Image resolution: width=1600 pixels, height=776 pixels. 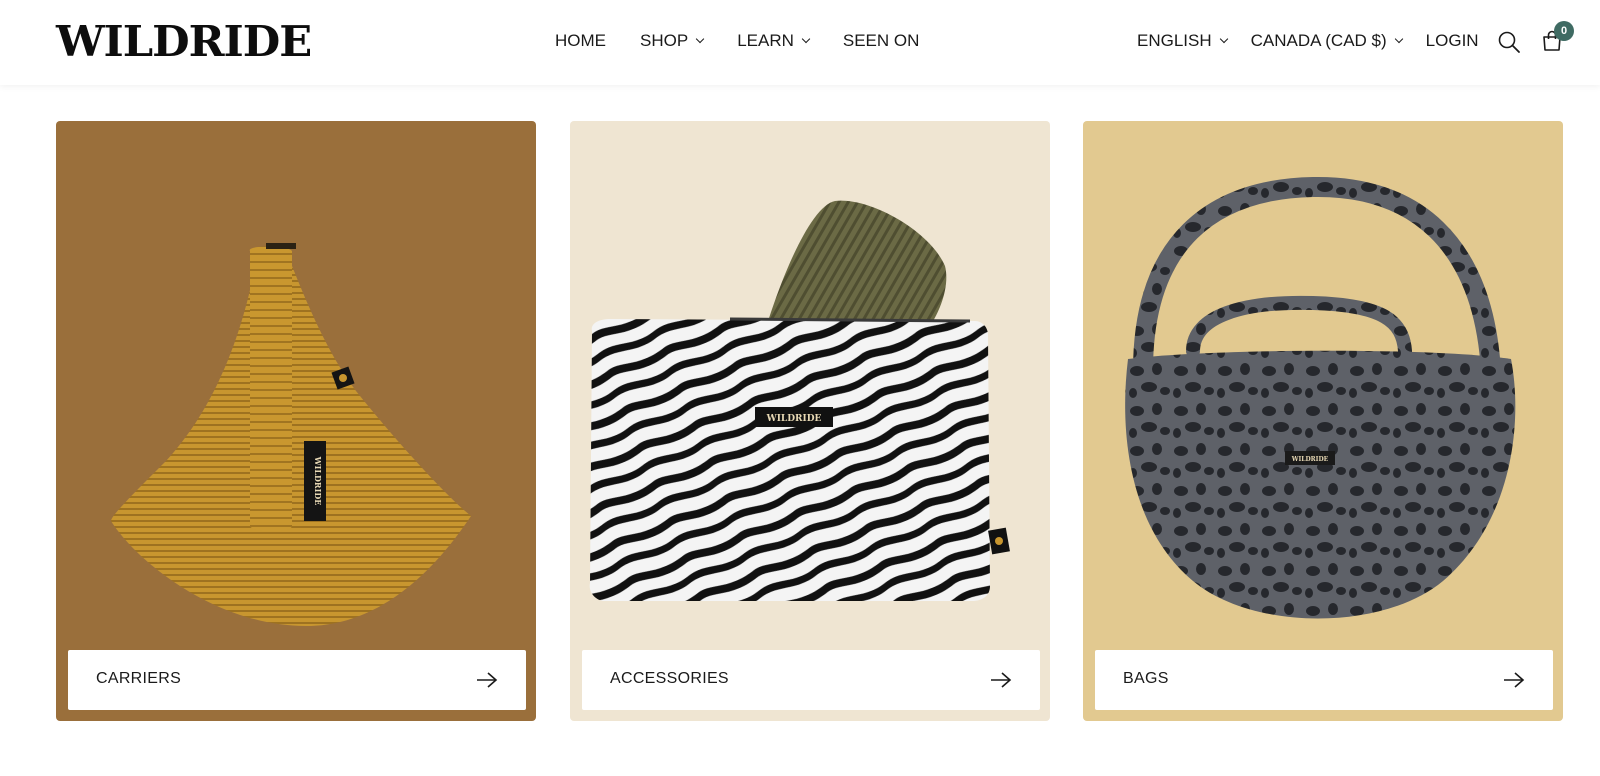 What do you see at coordinates (184, 42) in the screenshot?
I see `brand-logo: WILDRIDE` at bounding box center [184, 42].